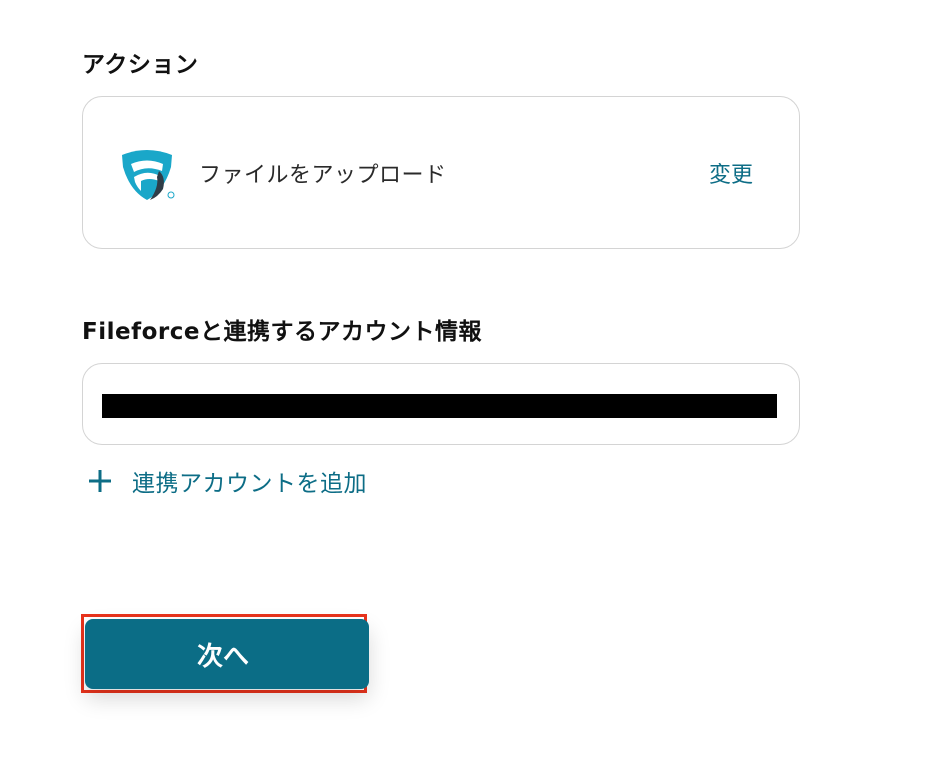 The width and height of the screenshot is (932, 764). I want to click on add-account-label: 連携アカウントを追加, so click(249, 484).